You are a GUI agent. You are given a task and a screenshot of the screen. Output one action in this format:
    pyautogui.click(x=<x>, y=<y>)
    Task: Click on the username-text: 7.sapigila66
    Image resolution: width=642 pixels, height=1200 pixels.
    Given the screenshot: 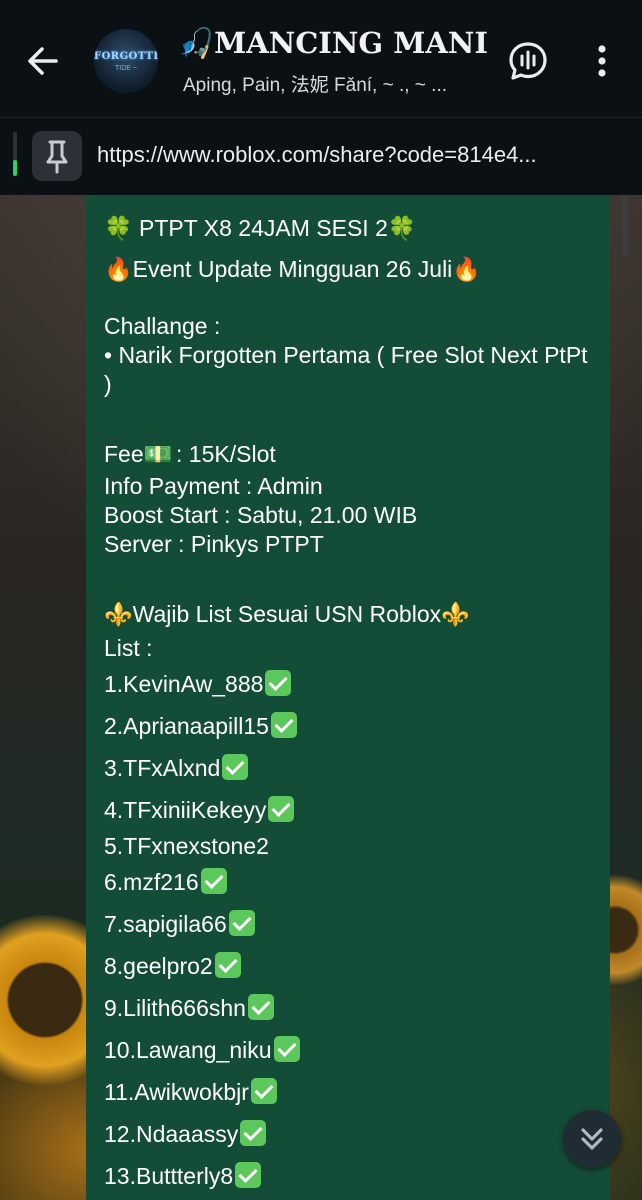 What is the action you would take?
    pyautogui.click(x=165, y=924)
    